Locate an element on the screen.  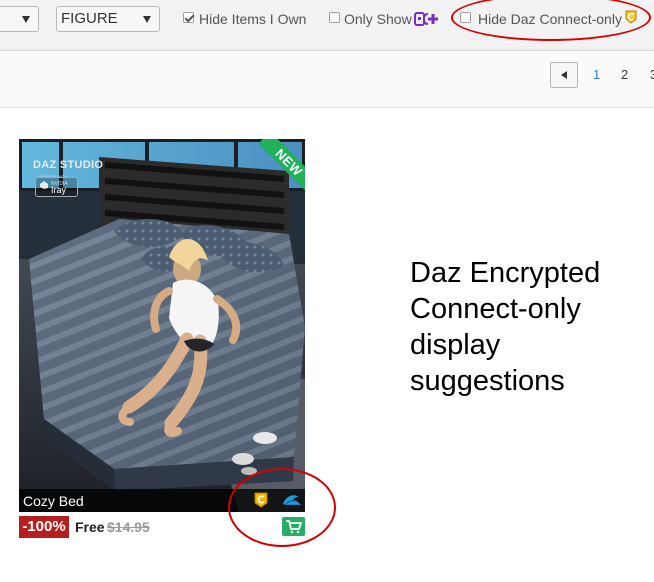
discount-badge: -100% is located at coordinates (44, 527).